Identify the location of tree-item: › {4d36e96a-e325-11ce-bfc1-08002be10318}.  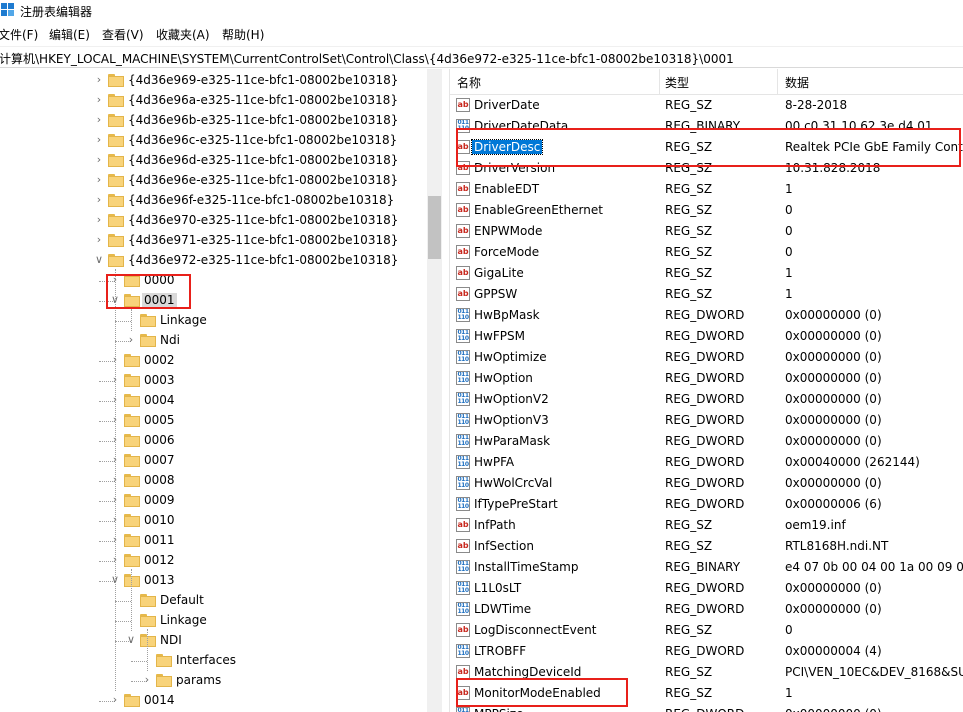
(213, 101).